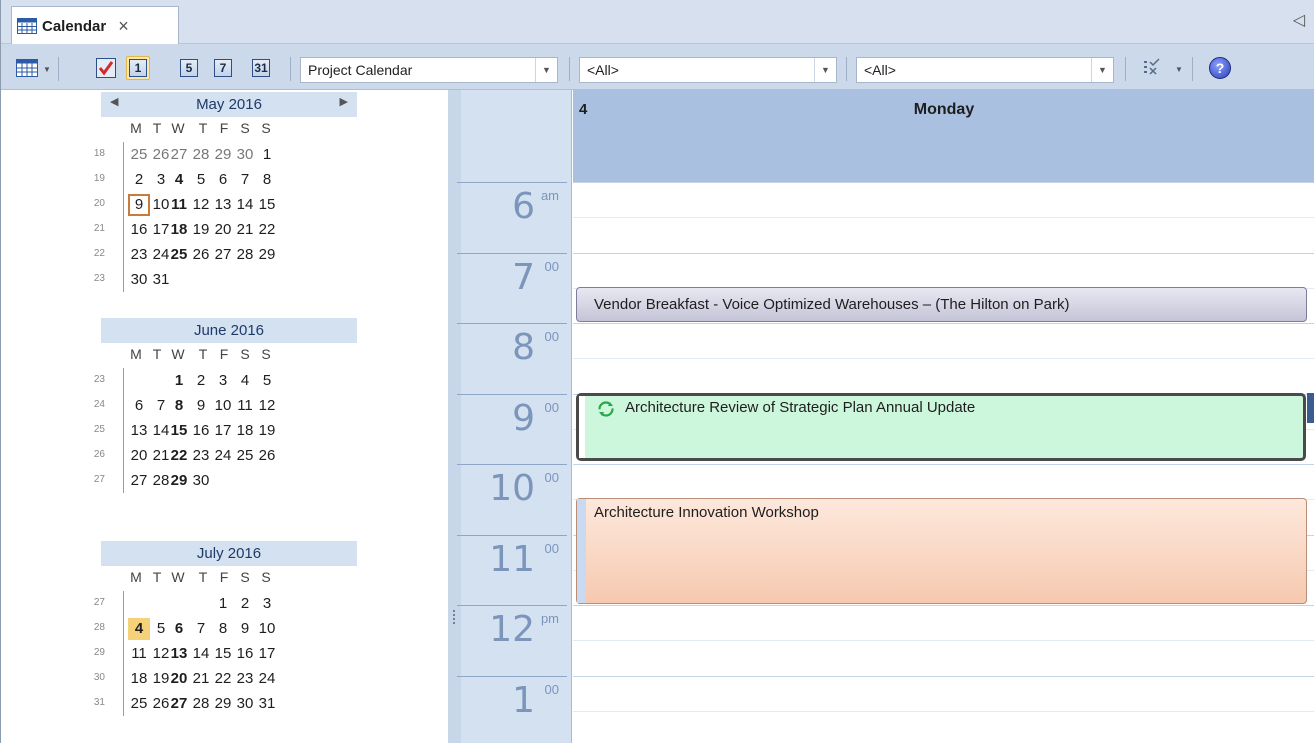 Image resolution: width=1314 pixels, height=743 pixels. Describe the element at coordinates (245, 180) in the screenshot. I see `mini-day: 7` at that location.